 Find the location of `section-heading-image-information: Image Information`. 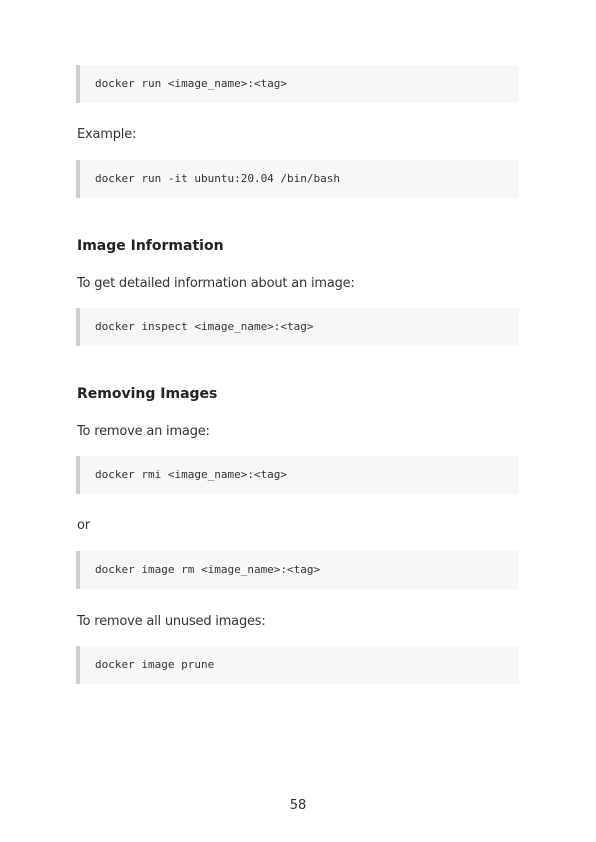

section-heading-image-information: Image Information is located at coordinates (150, 246).